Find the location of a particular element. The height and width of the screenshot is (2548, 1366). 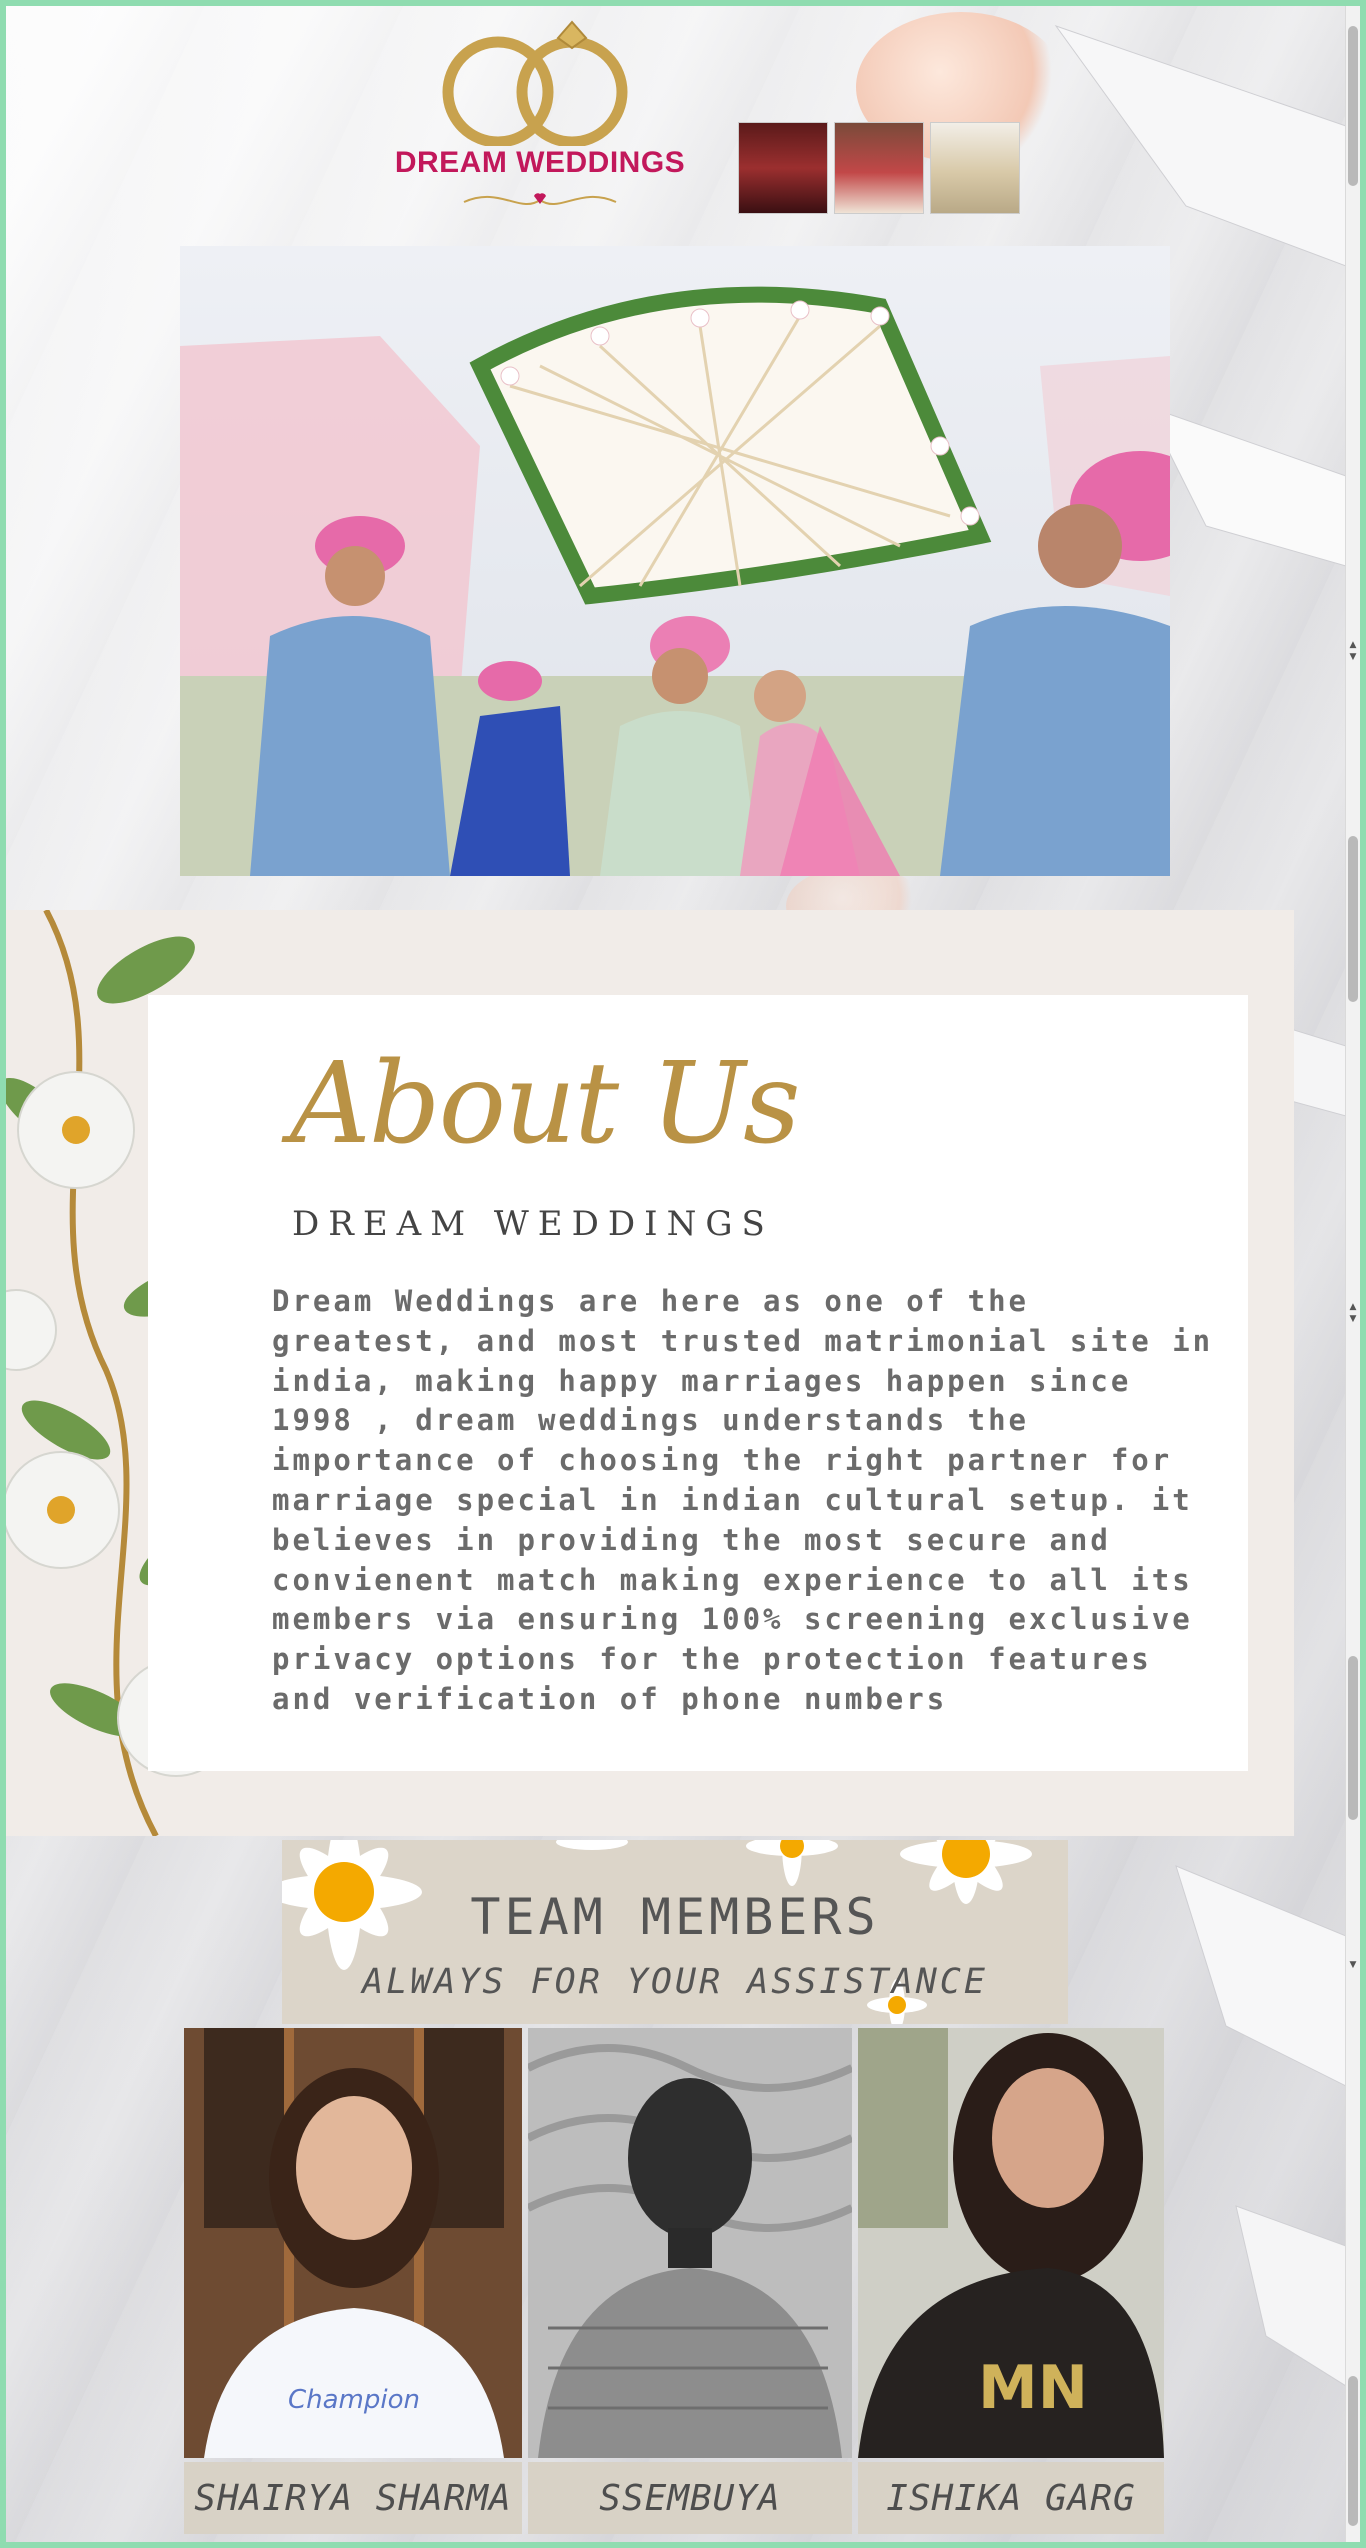

brand-name: DREAM WEDDINGS is located at coordinates (540, 162).